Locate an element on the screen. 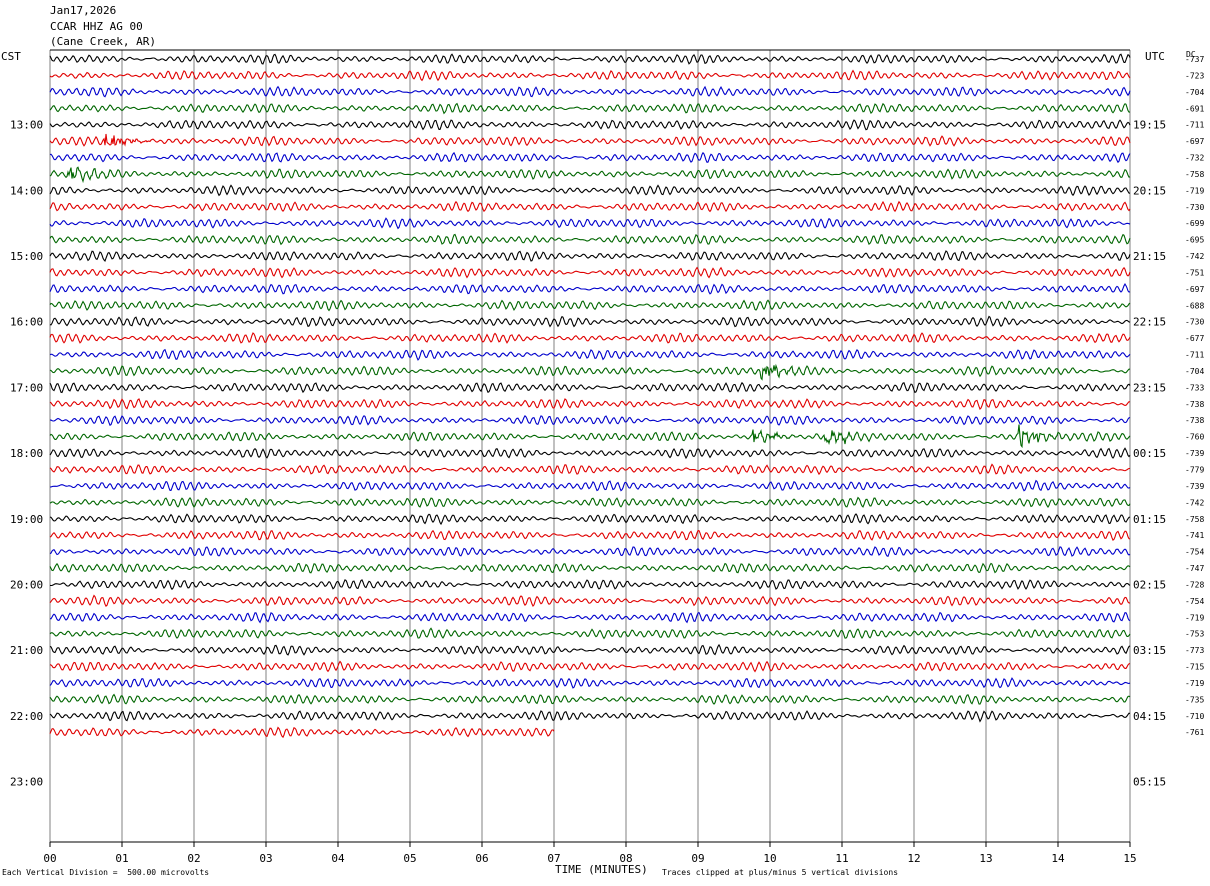 This screenshot has height=886, width=1210. dc-offset-value: -761 is located at coordinates (1194, 732).